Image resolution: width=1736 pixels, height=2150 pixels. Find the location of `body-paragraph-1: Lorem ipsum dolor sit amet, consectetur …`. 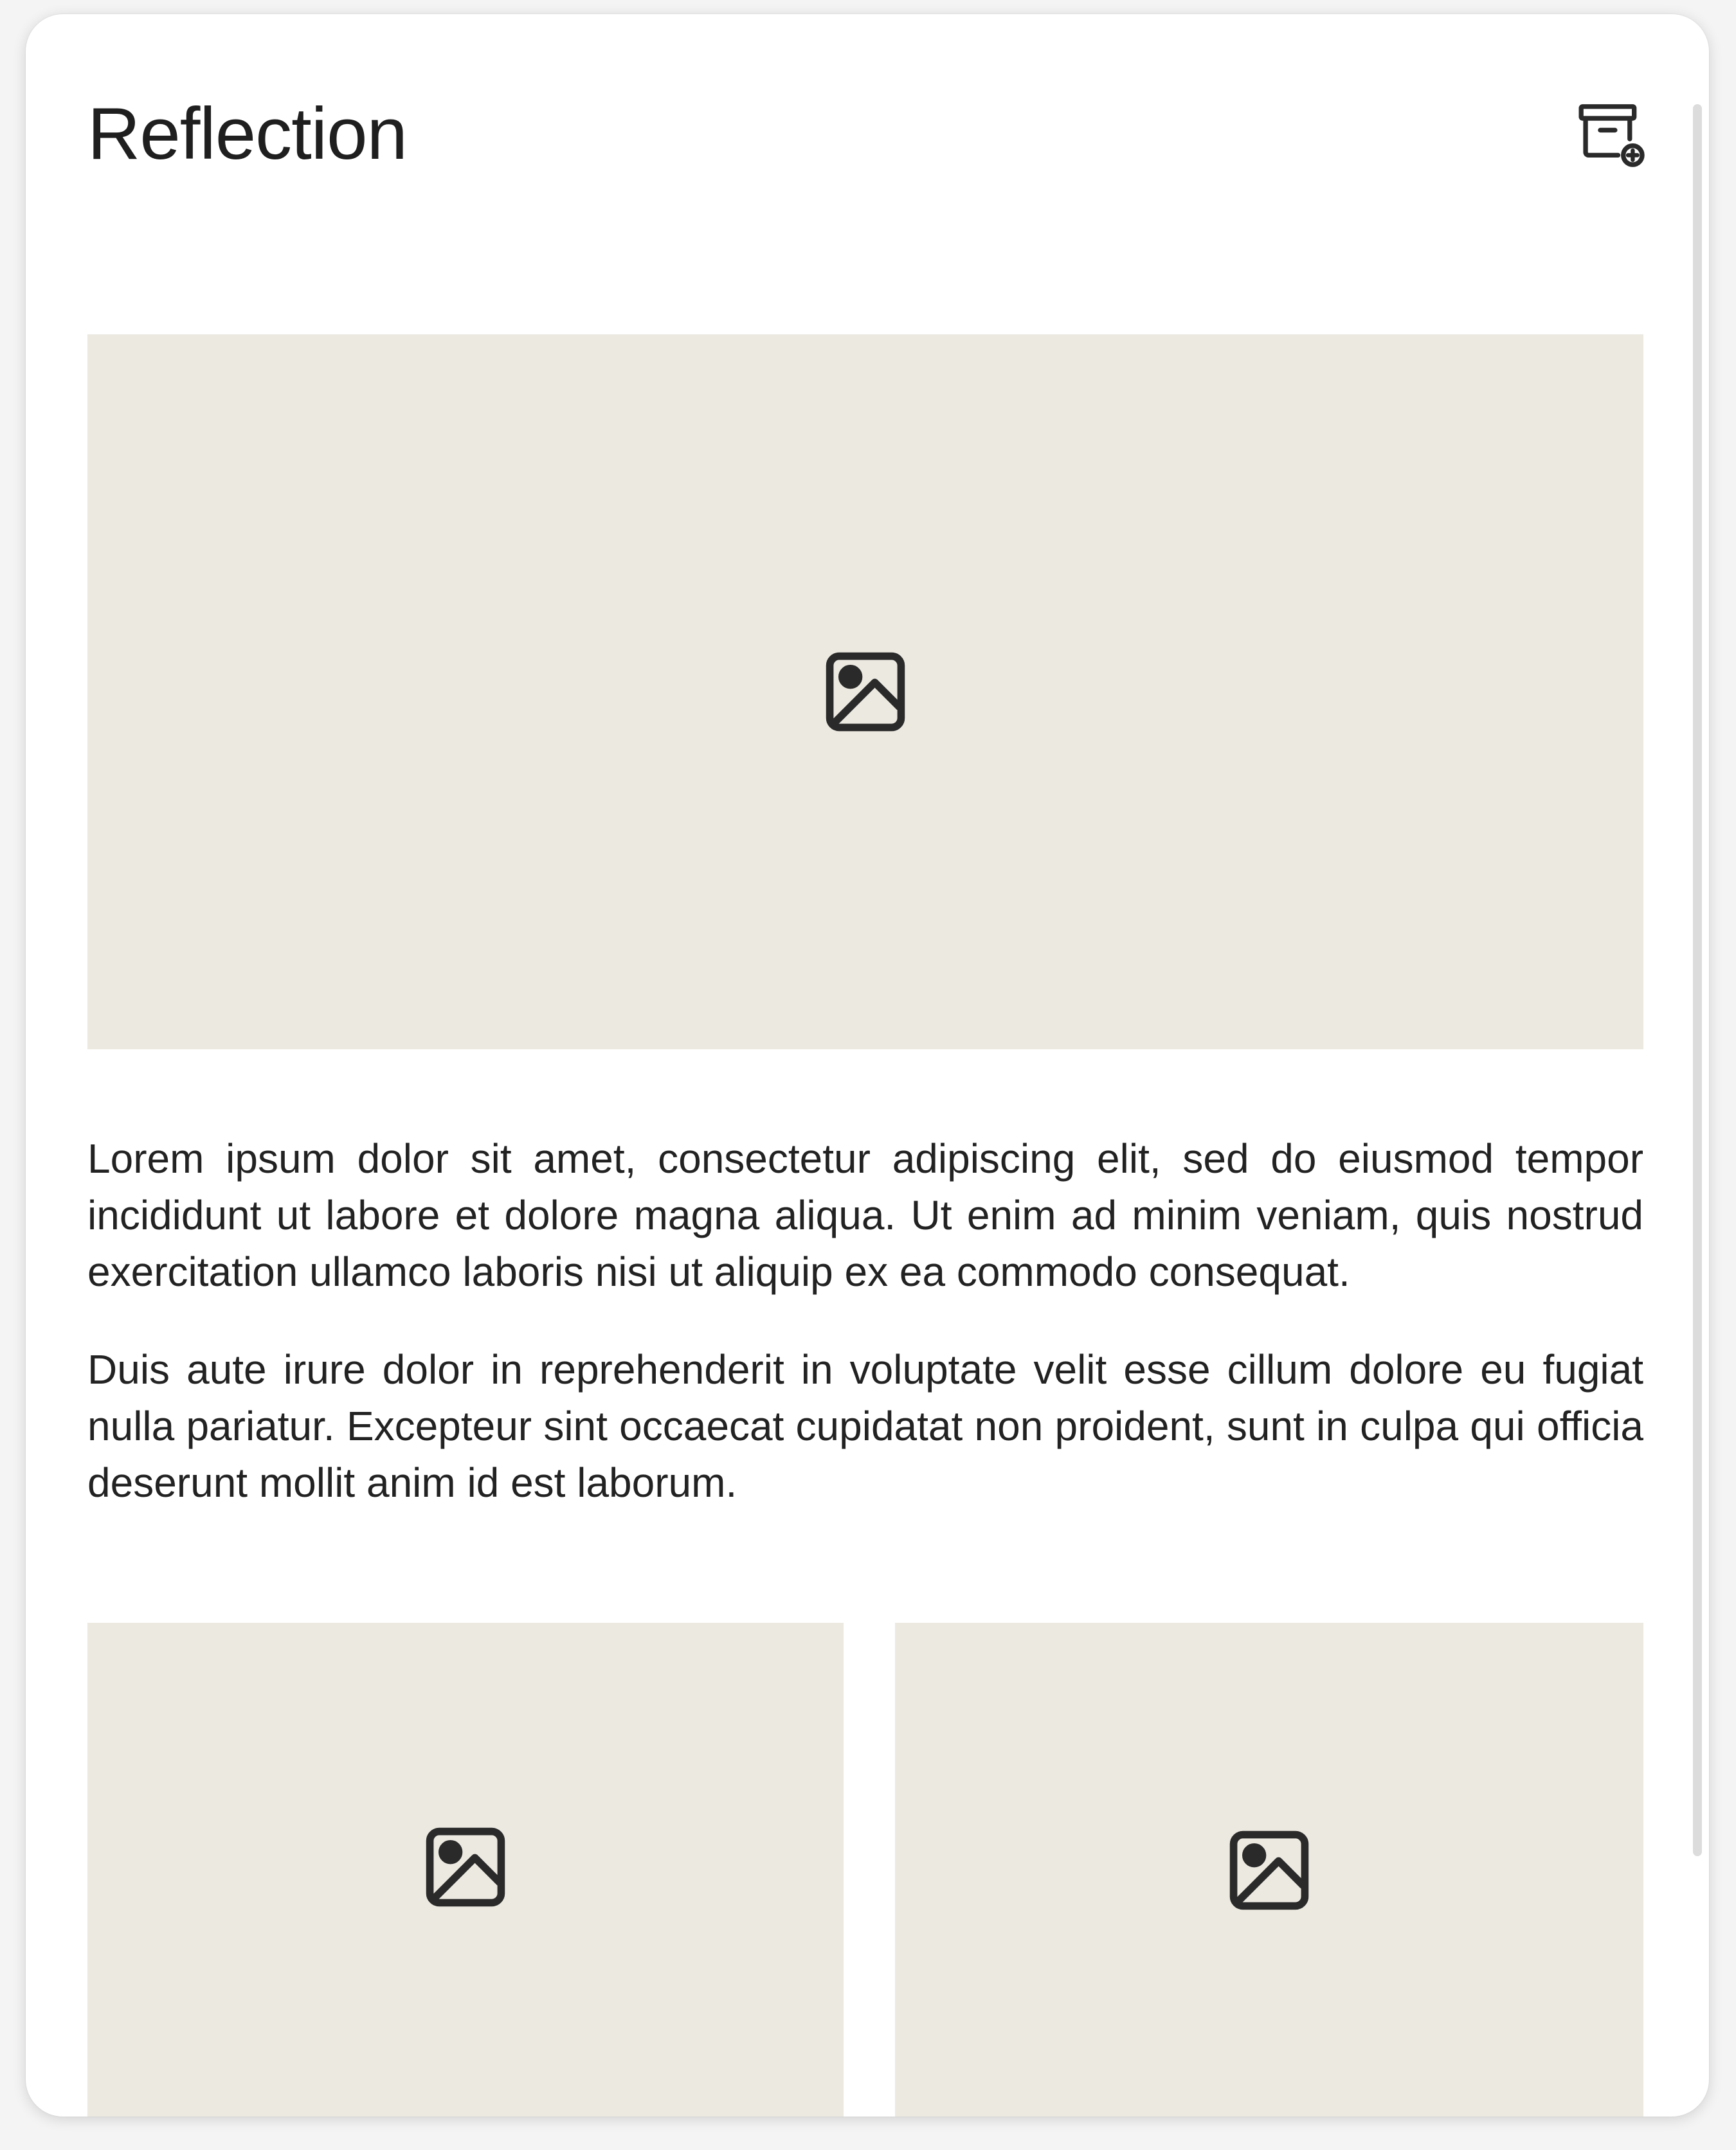

body-paragraph-1: Lorem ipsum dolor sit amet, consectetur … is located at coordinates (865, 1215).